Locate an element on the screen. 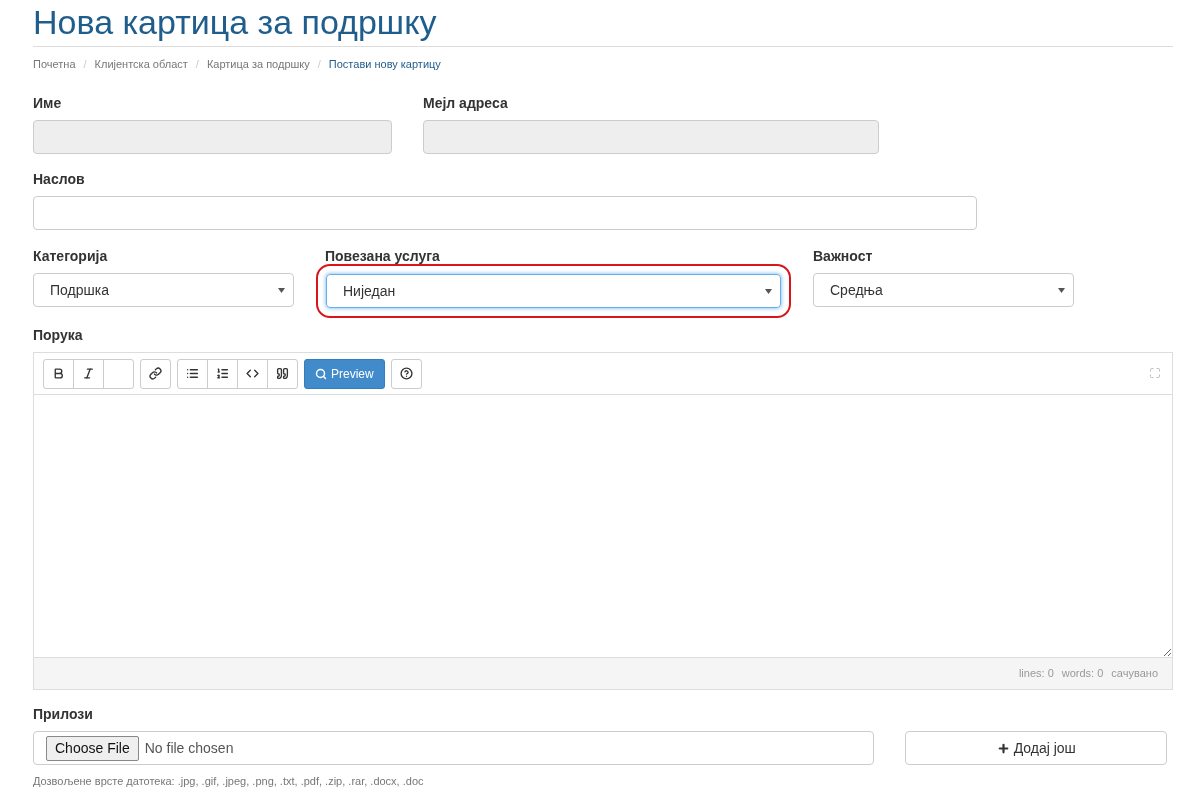  help-text: Дозвољене врсте датотека: .jpg, .gif, .jpeg, .png, .txt, .pdf, .zip, .rar, .docx, .doc is located at coordinates (228, 781).